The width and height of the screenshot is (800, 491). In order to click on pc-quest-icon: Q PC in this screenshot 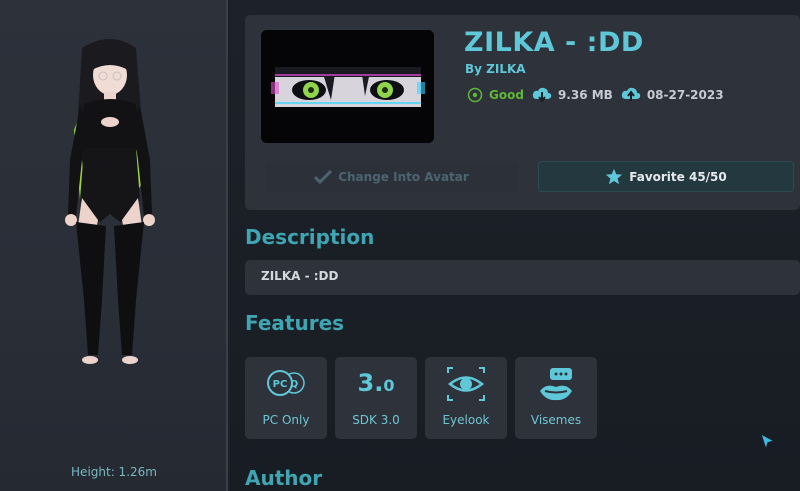, I will do `click(286, 383)`.